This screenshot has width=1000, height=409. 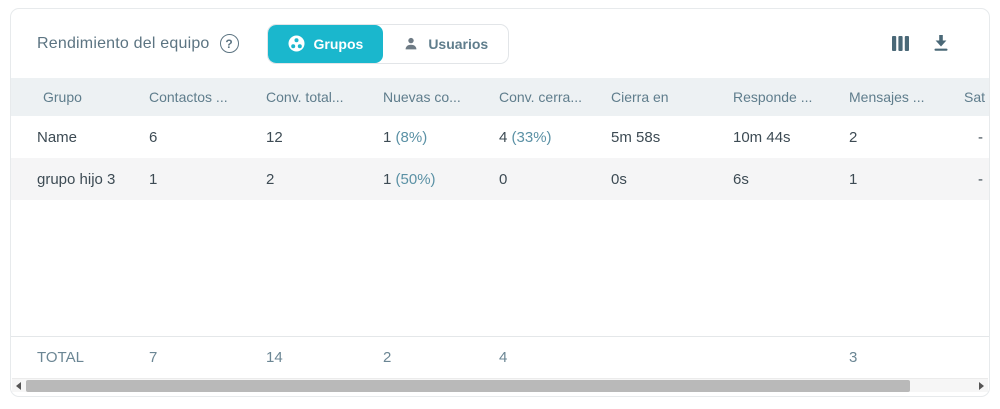 I want to click on column-header-cell: Grupo, so click(x=80, y=97).